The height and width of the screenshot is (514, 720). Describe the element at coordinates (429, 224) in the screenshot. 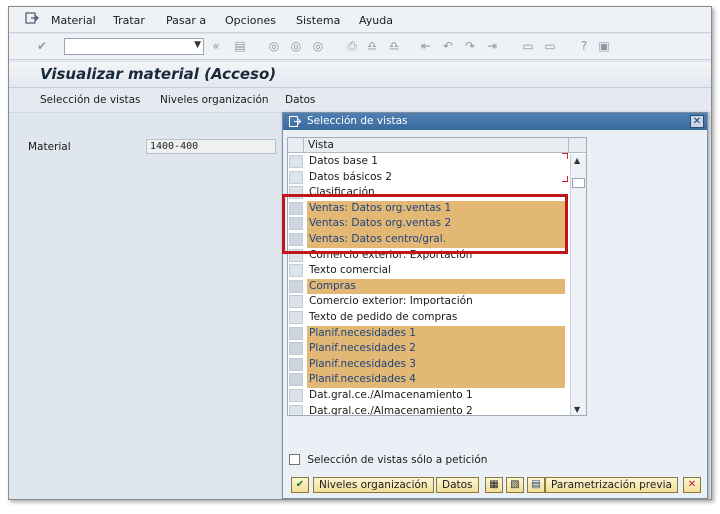

I see `table-row: Ventas: Datos org.ventas 2` at that location.